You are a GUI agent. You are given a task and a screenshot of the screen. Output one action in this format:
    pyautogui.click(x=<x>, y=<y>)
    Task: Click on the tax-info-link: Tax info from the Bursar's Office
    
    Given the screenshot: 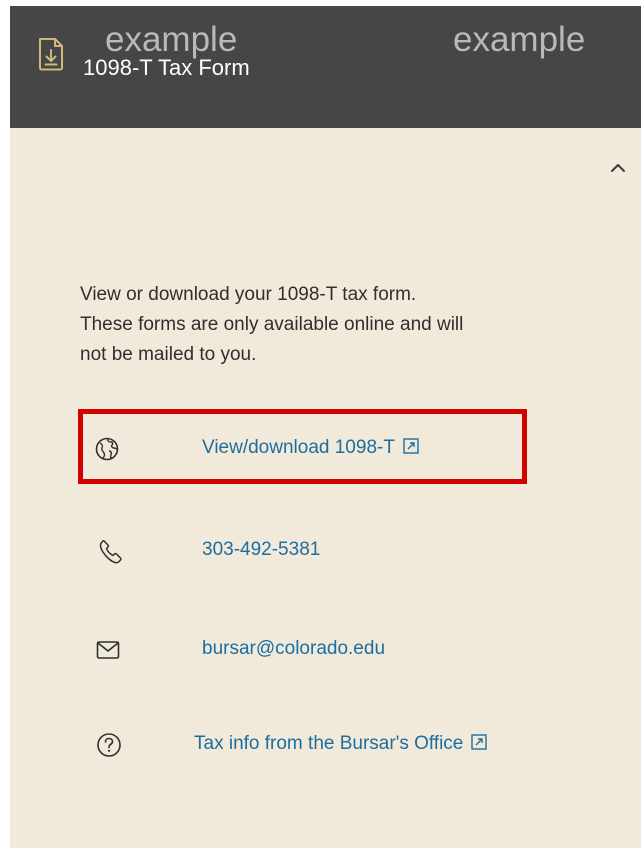 What is the action you would take?
    pyautogui.click(x=341, y=744)
    